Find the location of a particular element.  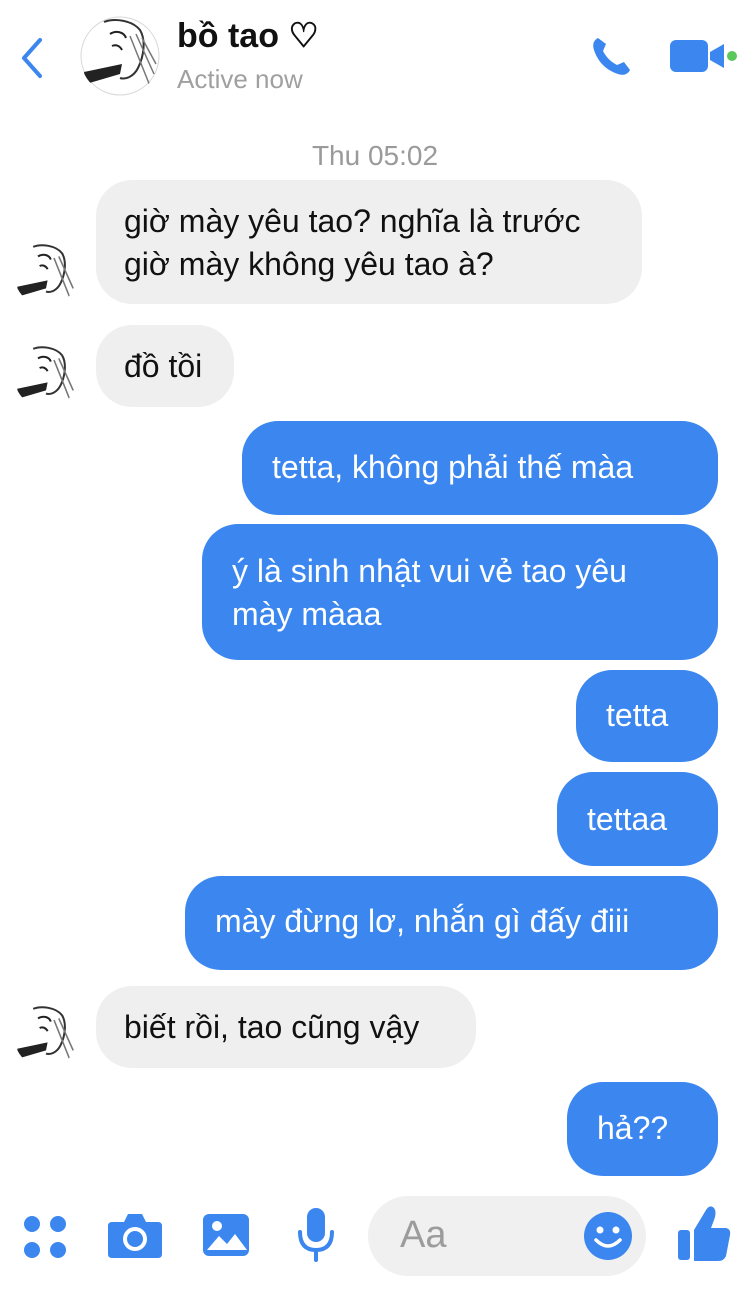

conversation-header: bồ tao ♡ Active now is located at coordinates (375, 60).